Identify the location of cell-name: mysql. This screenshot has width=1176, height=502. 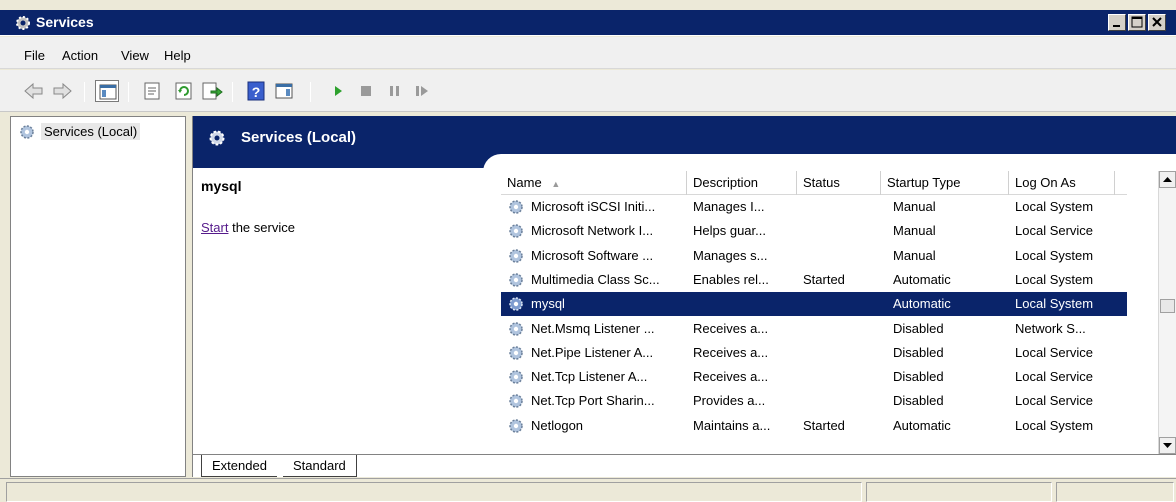
(548, 304).